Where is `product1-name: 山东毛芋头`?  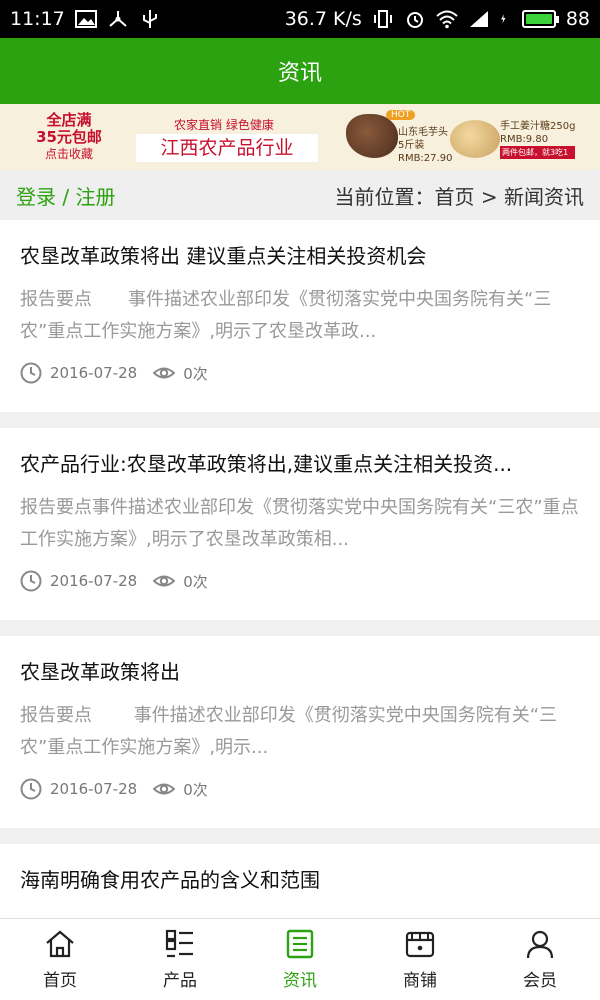 product1-name: 山东毛芋头 is located at coordinates (423, 132).